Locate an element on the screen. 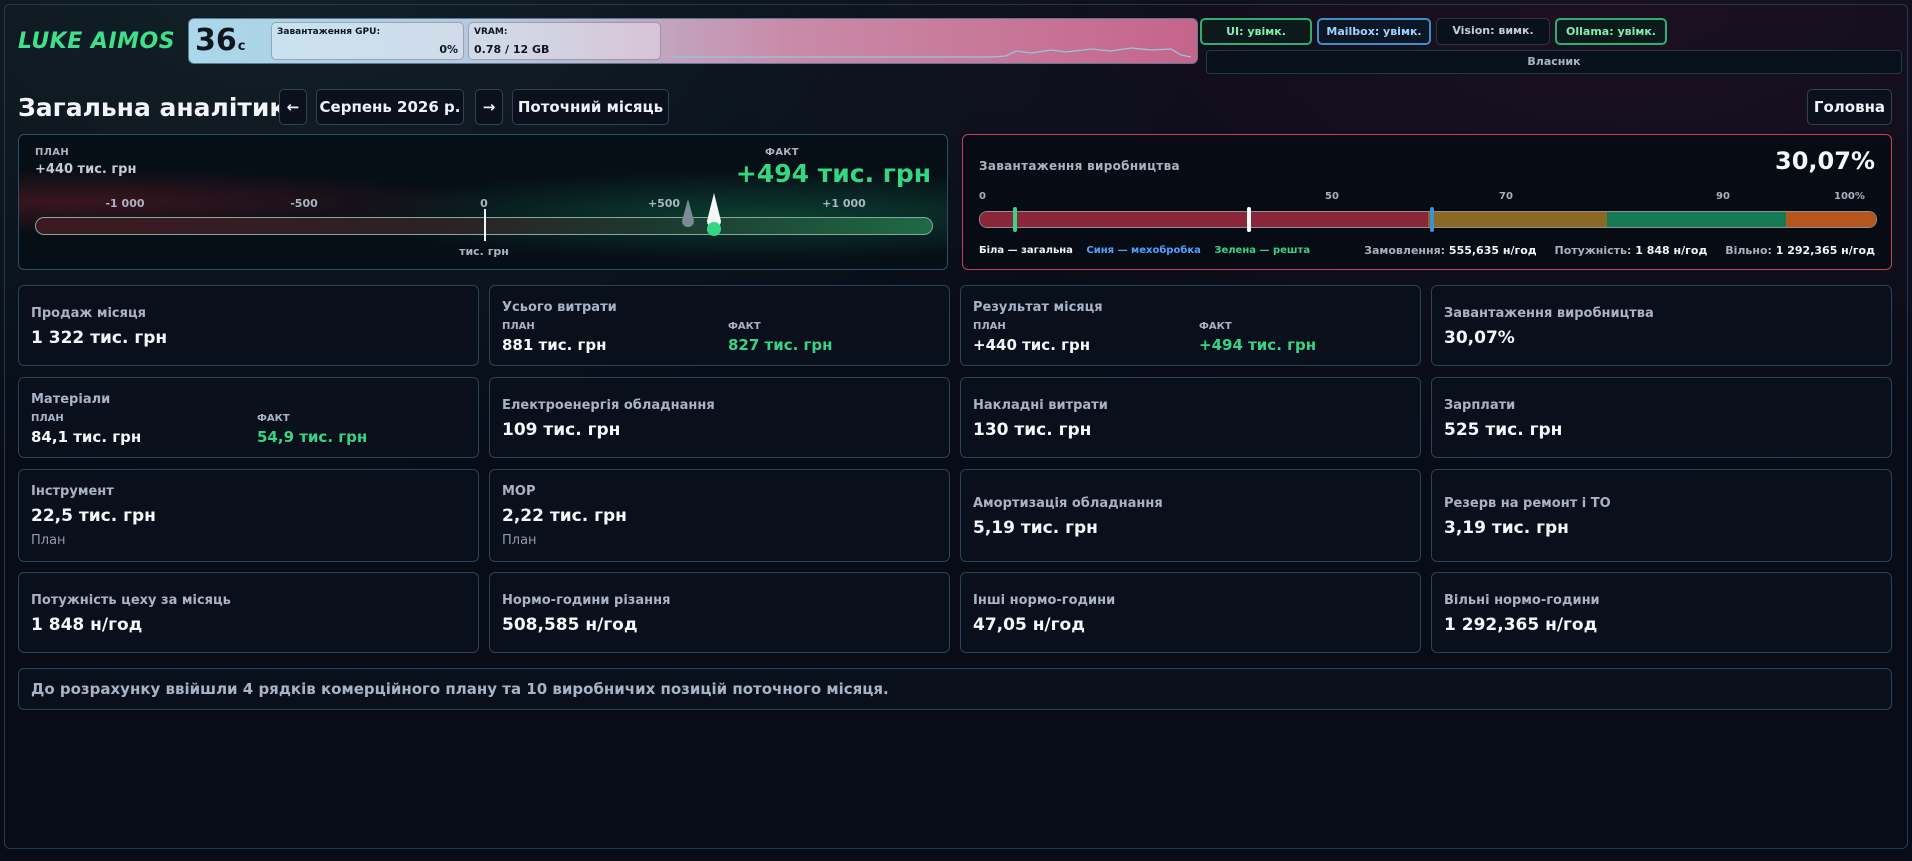 This screenshot has width=1912, height=861. card-value: 3,19 тис. грн is located at coordinates (1506, 528).